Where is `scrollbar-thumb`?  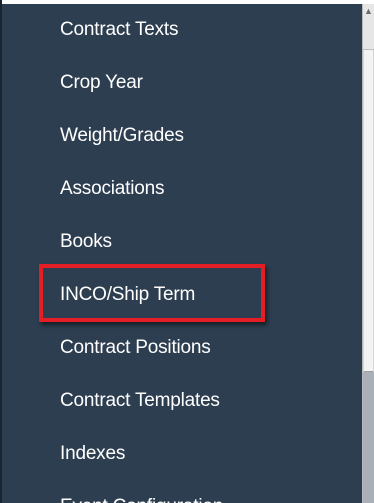
scrollbar-thumb is located at coordinates (368, 211).